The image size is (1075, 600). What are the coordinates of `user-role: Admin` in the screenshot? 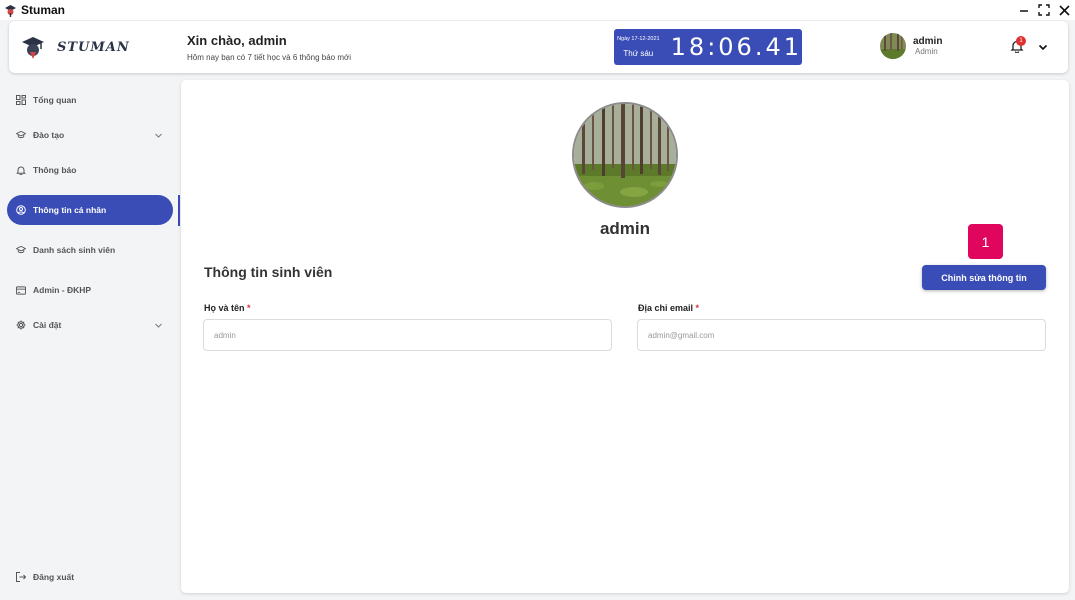 It's located at (926, 51).